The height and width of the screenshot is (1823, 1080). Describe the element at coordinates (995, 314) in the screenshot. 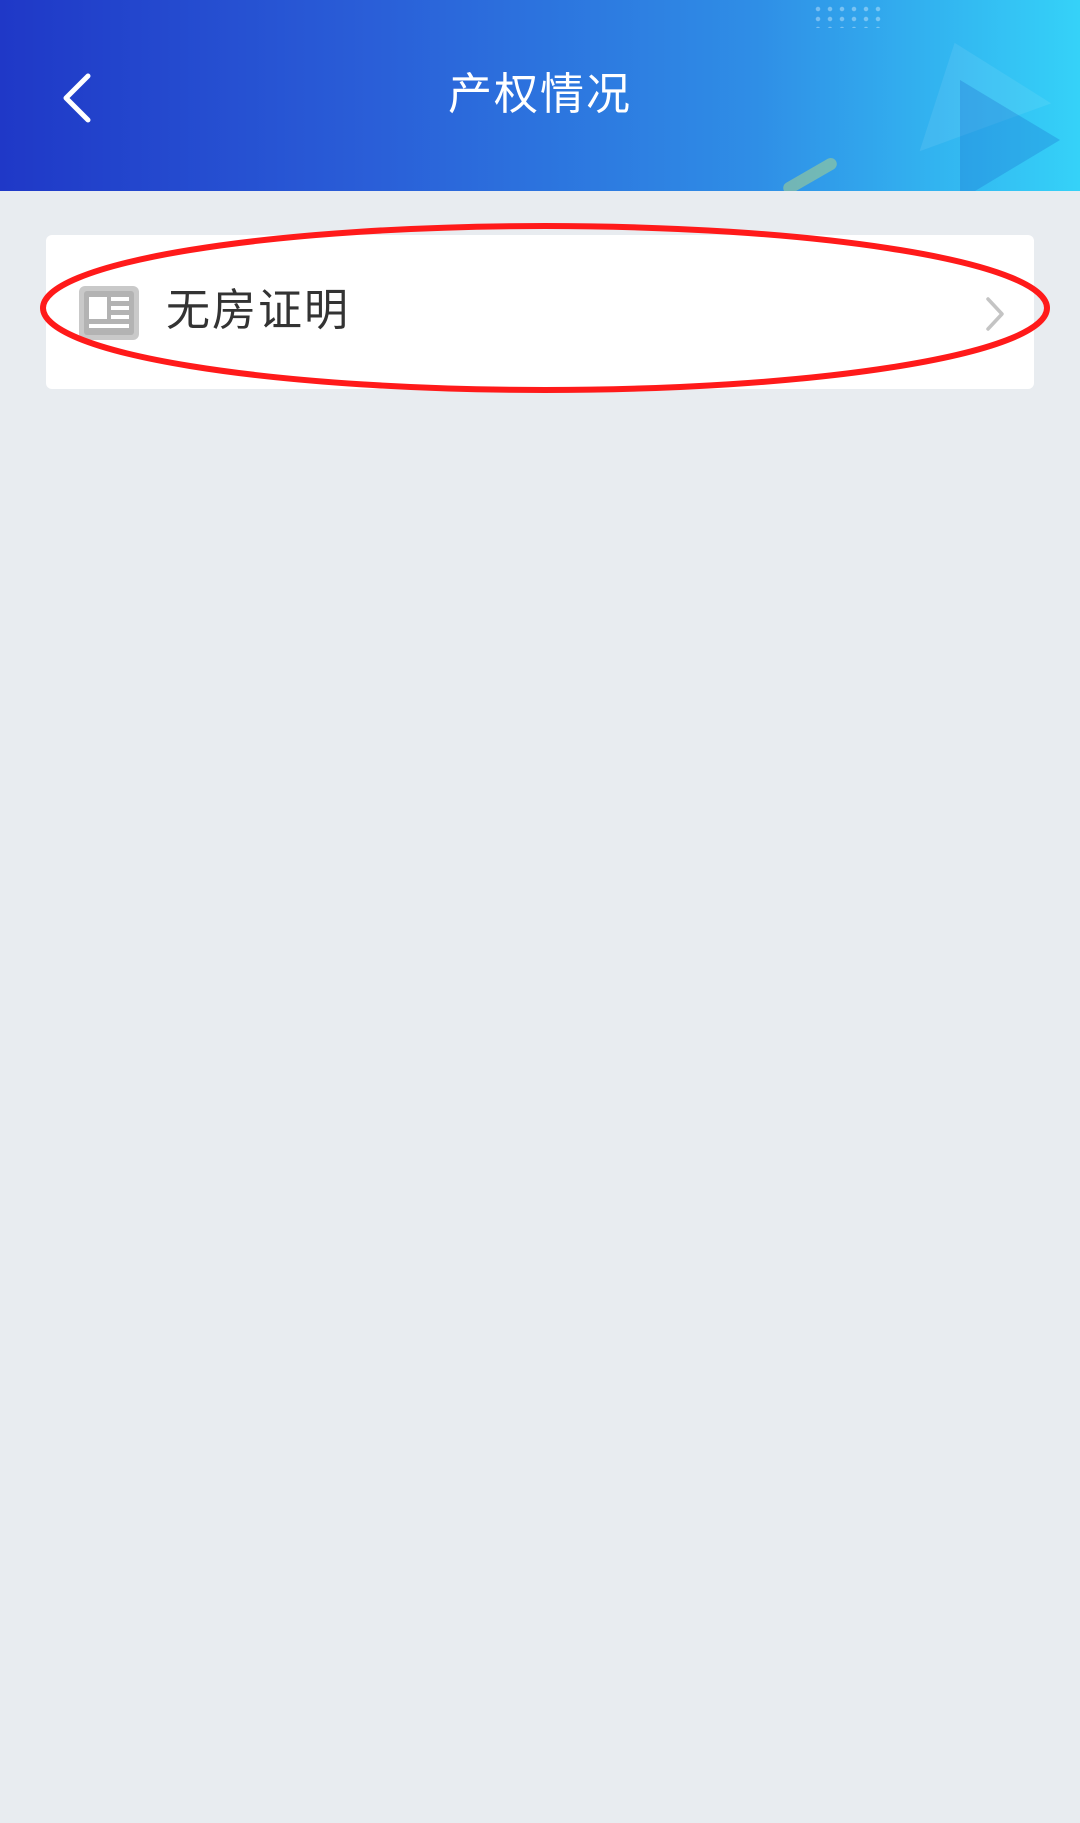

I see `chevron-right-icon` at that location.